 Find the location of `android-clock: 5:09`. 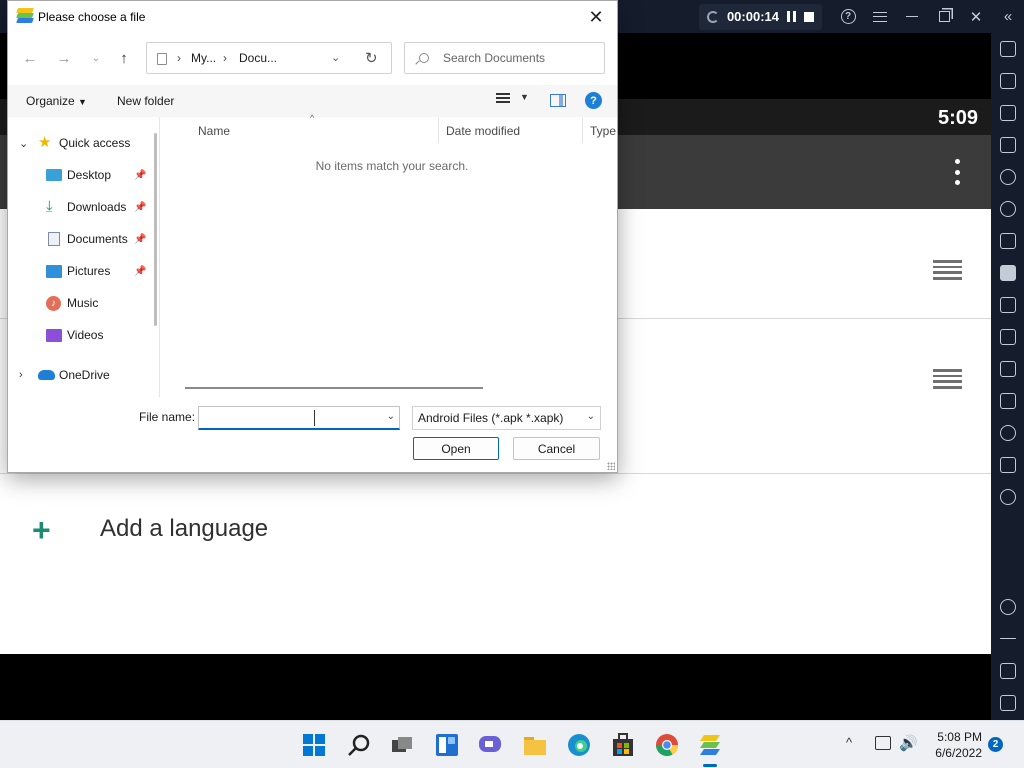

android-clock: 5:09 is located at coordinates (957, 118).